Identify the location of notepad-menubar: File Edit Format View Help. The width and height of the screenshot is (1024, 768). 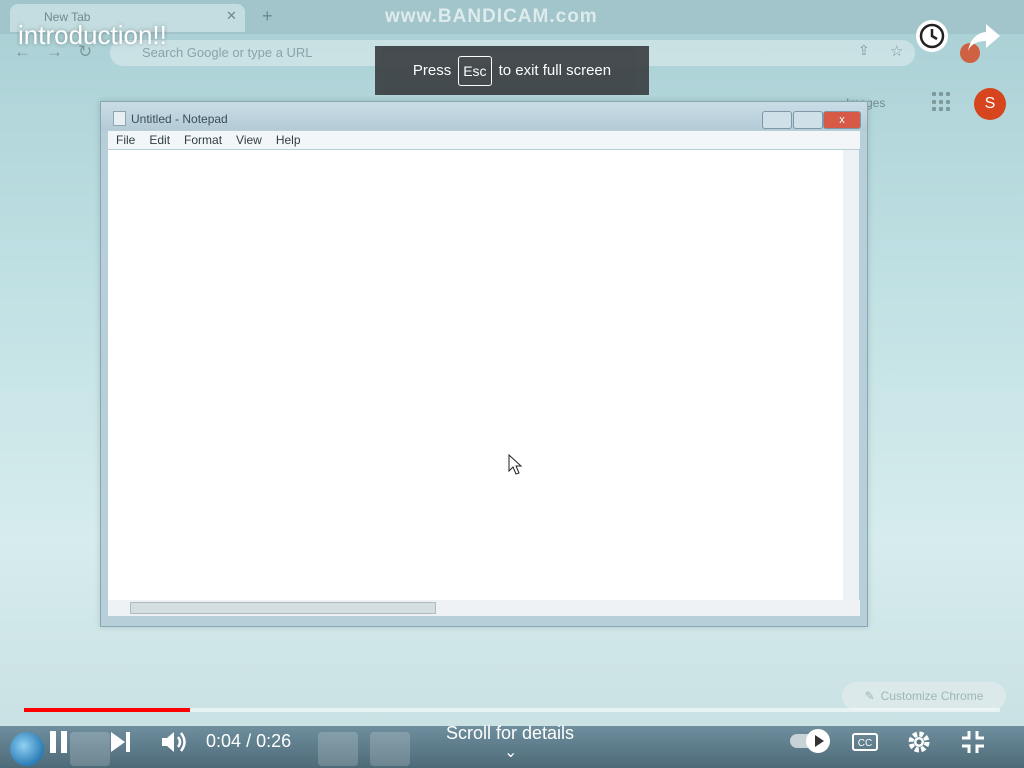
(484, 140).